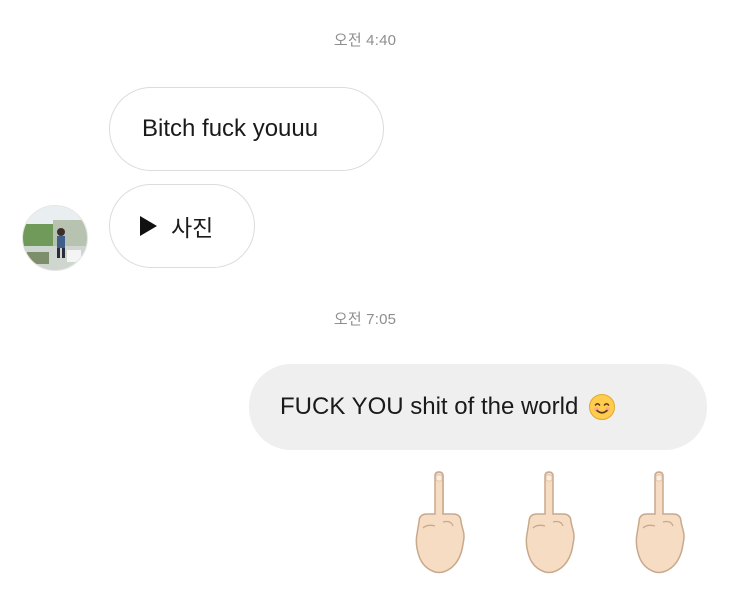 This screenshot has width=730, height=593. Describe the element at coordinates (365, 40) in the screenshot. I see `timestamp: 오전 4:40` at that location.